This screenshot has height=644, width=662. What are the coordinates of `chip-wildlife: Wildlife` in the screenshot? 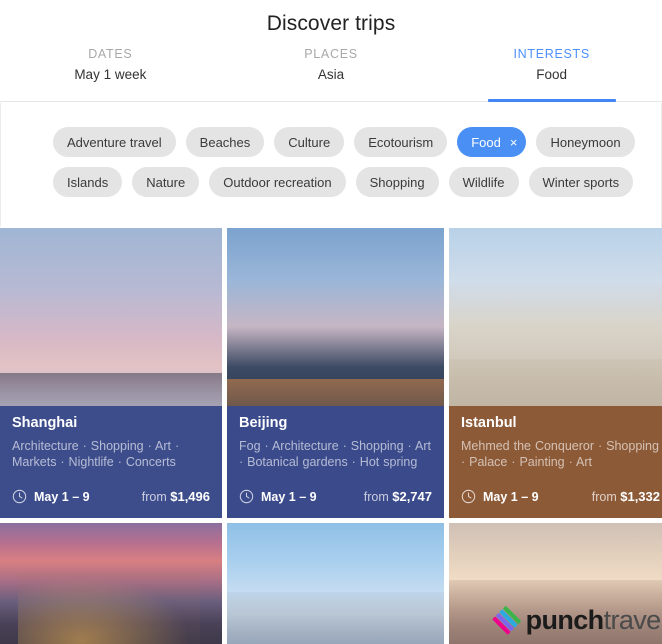 It's located at (483, 182).